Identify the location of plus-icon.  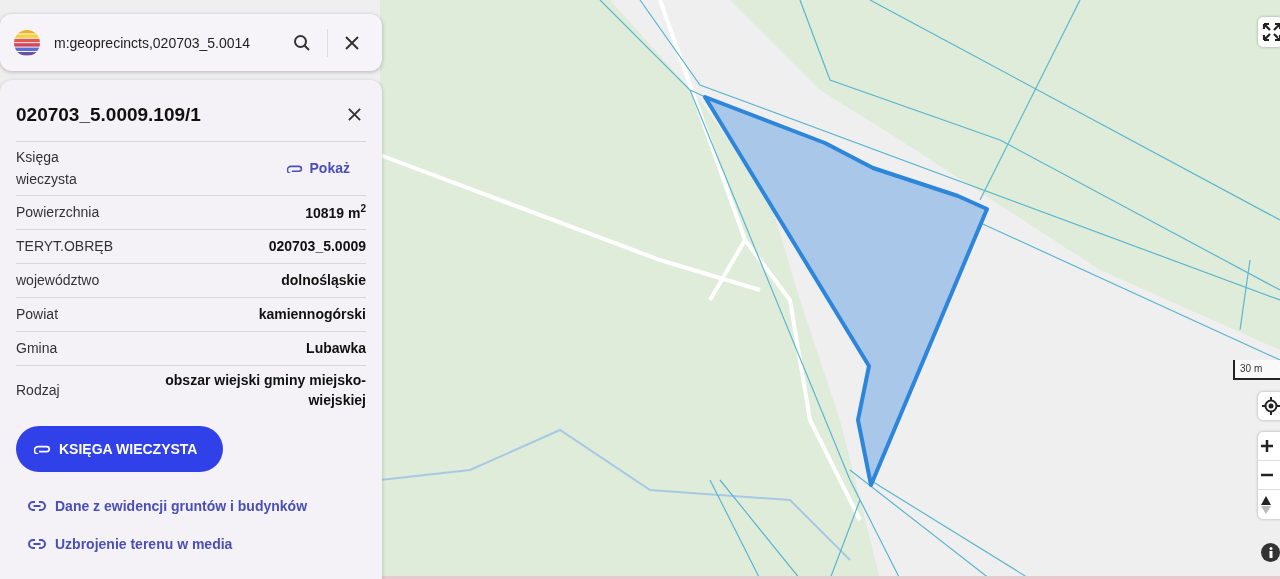
(1267, 446).